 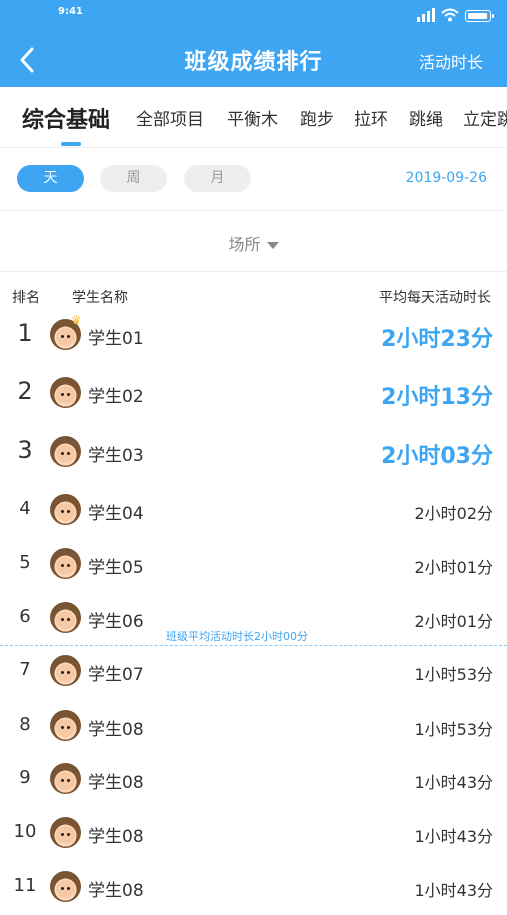 What do you see at coordinates (253, 565) in the screenshot?
I see `ranking-row: 5 学生05 2小时01分` at bounding box center [253, 565].